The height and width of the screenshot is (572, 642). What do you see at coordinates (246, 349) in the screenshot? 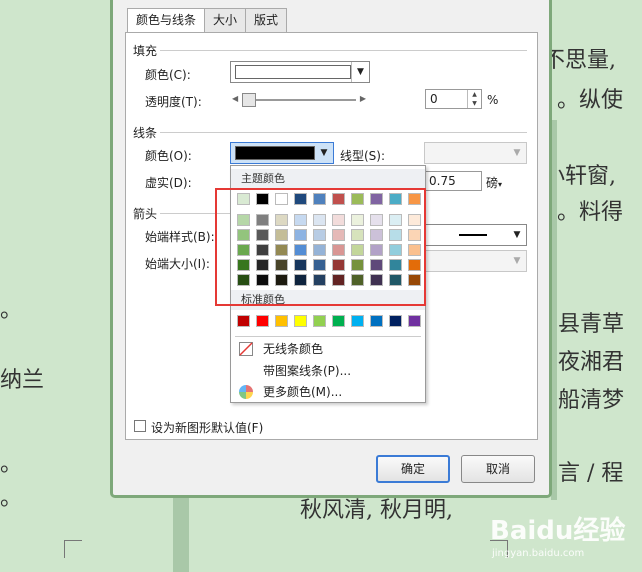
I see `no-color-icon` at bounding box center [246, 349].